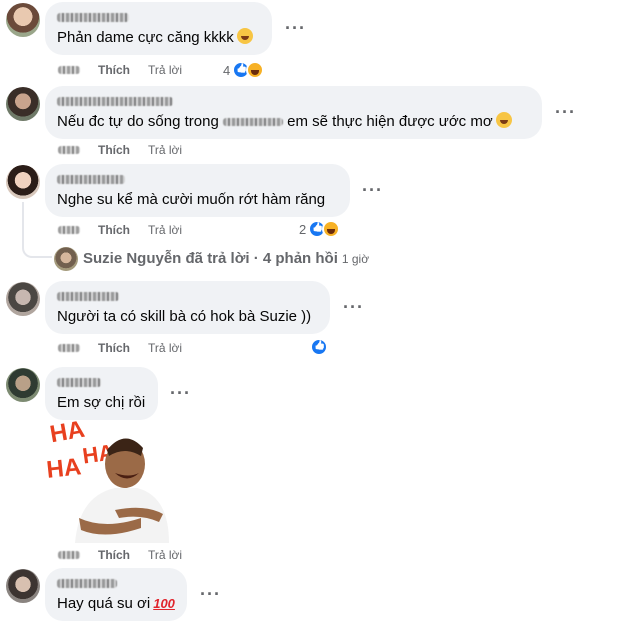 The width and height of the screenshot is (640, 623). What do you see at coordinates (158, 38) in the screenshot?
I see `comment-text: Phản dame cực căng kkkk` at bounding box center [158, 38].